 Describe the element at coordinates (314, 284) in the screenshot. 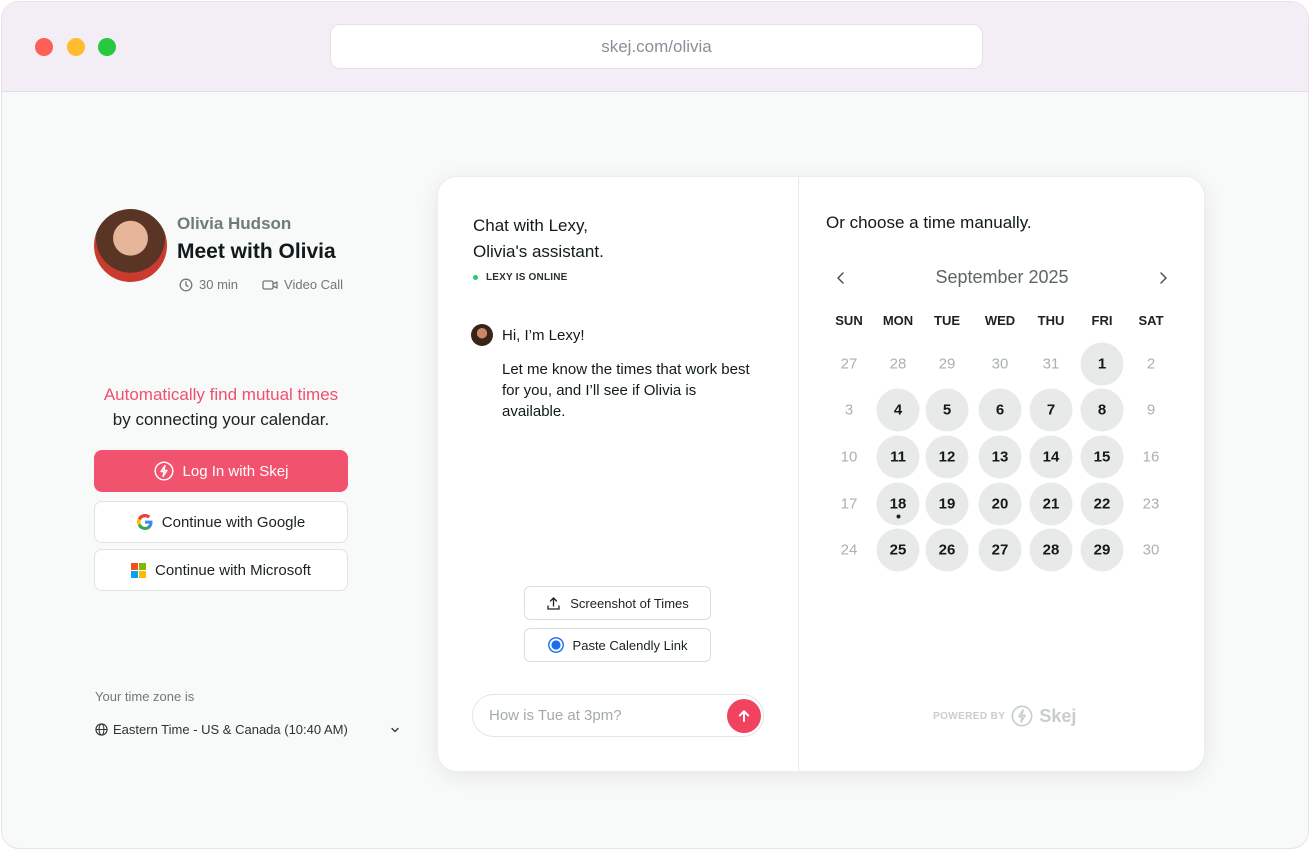

I see `meeting-type: Video Call` at that location.